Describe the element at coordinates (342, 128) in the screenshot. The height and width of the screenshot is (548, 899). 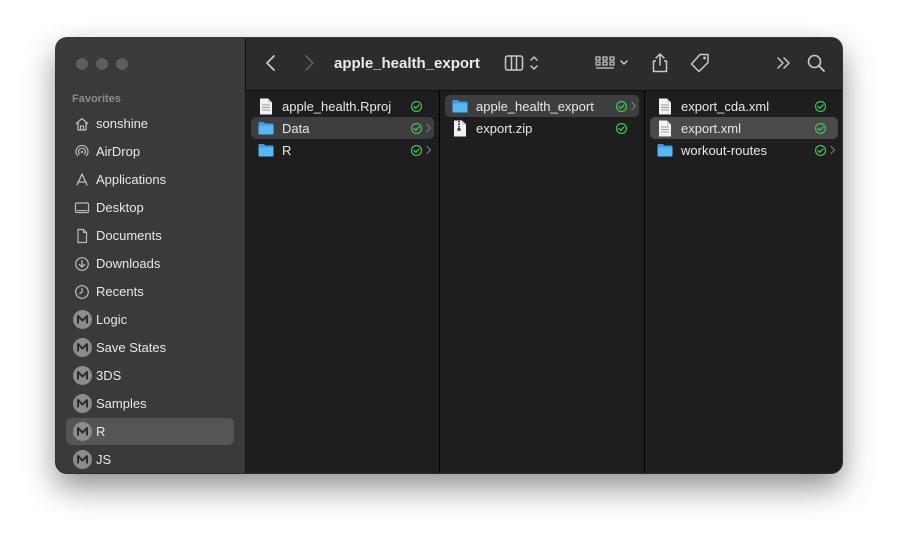
I see `file-row: Data` at that location.